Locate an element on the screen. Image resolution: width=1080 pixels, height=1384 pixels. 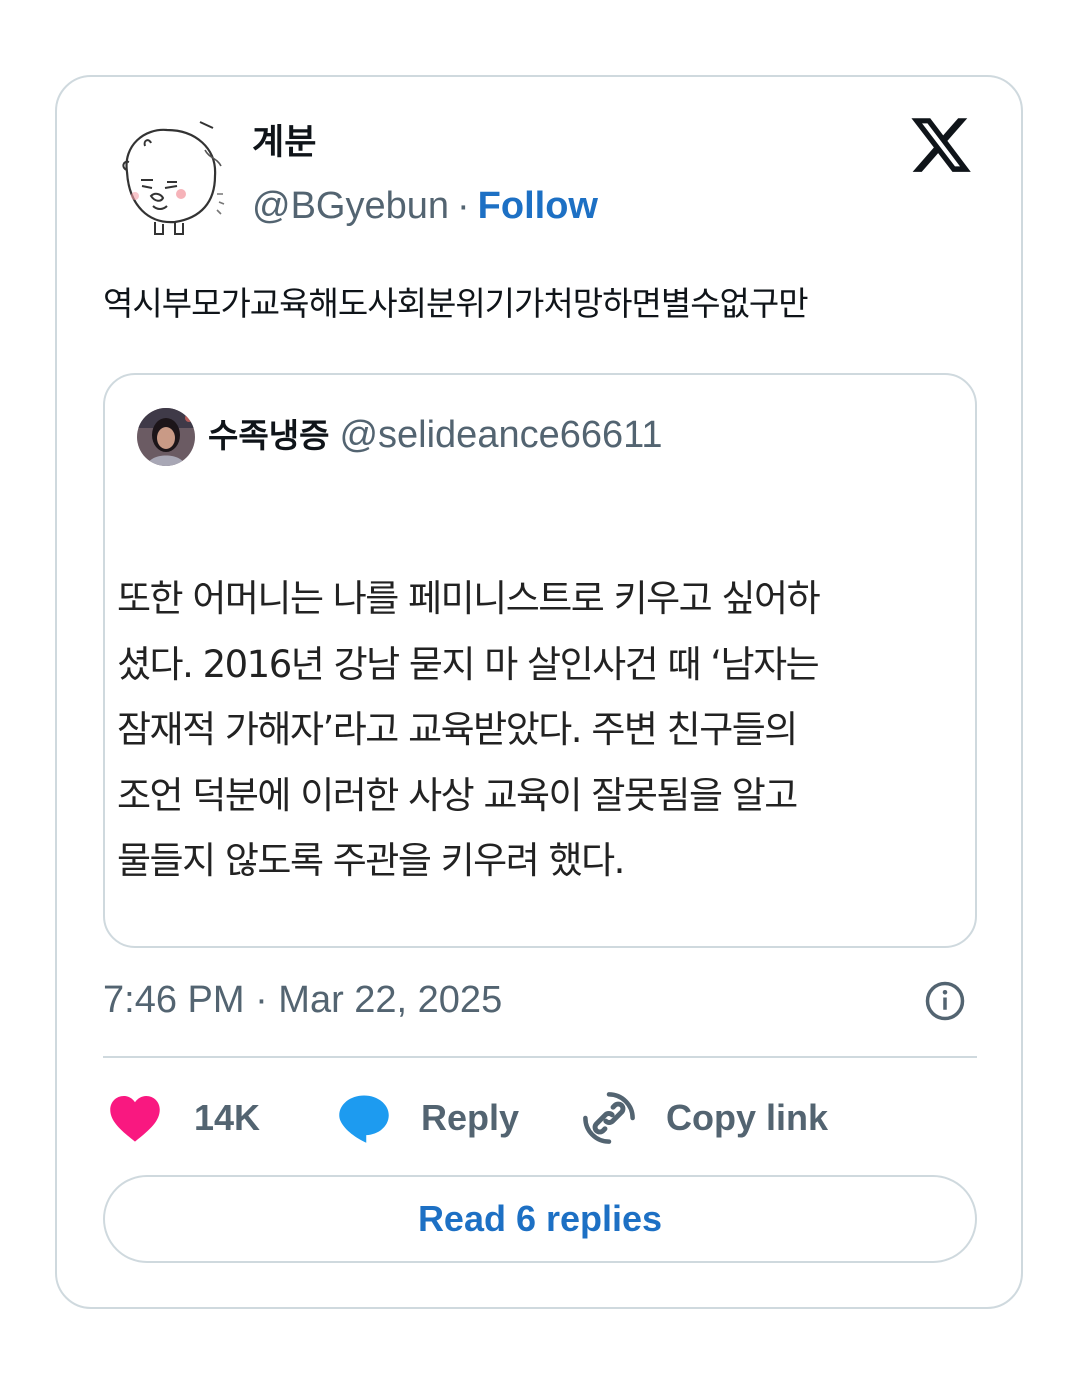
author-handle: @BGyebun is located at coordinates (350, 206).